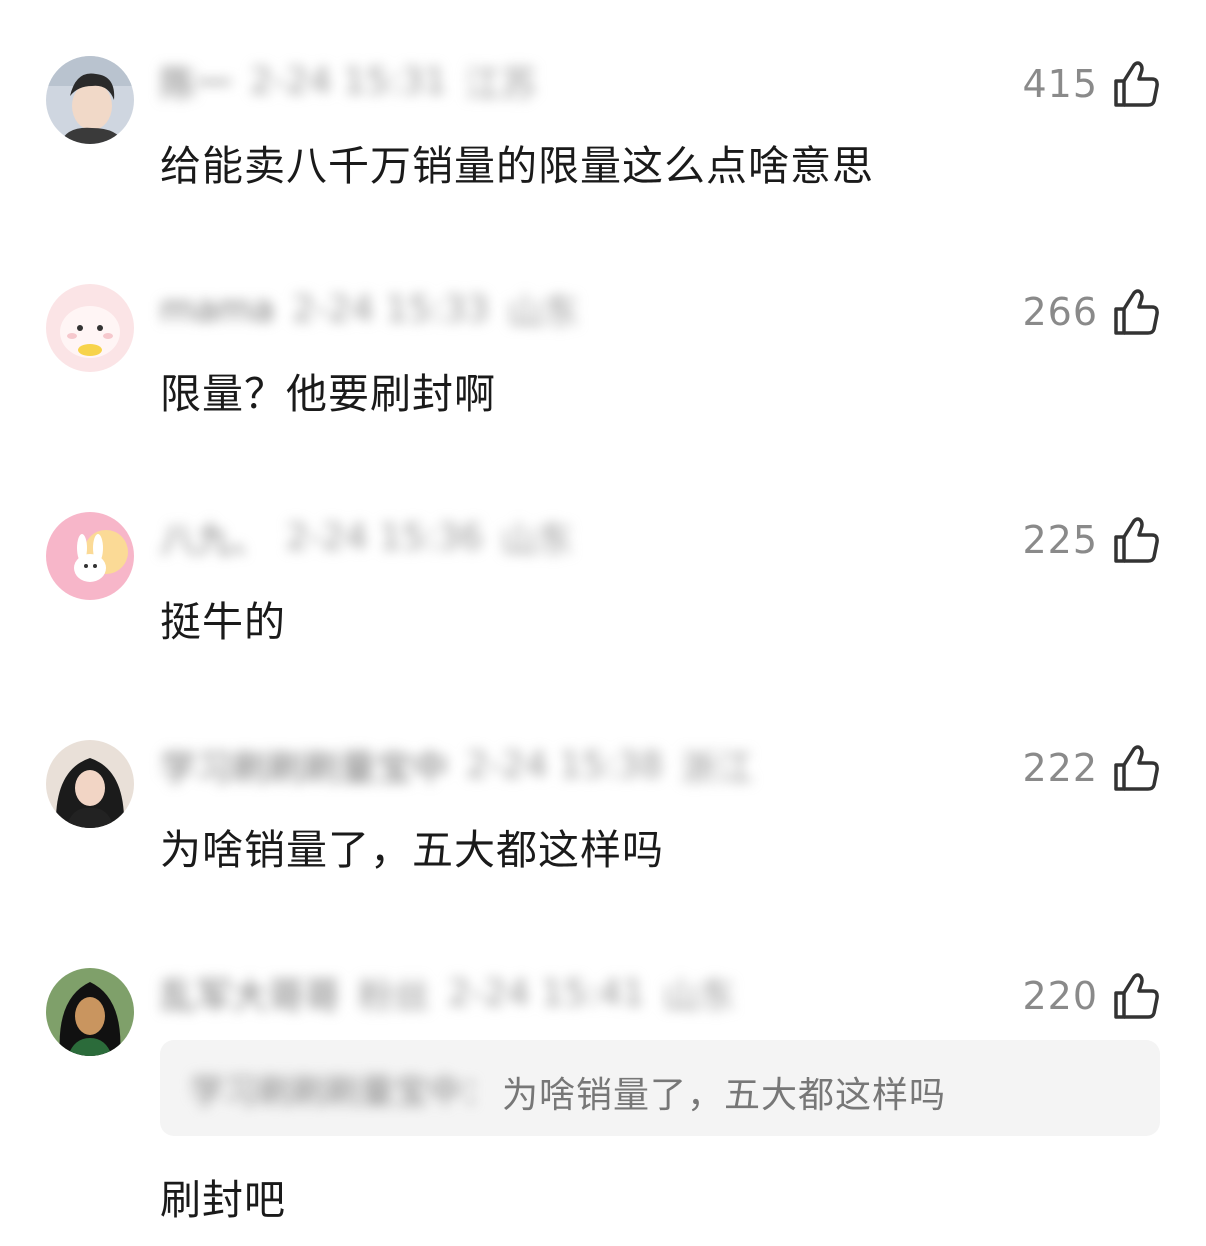 This screenshot has height=1246, width=1206. I want to click on user-name: 陈一, so click(196, 81).